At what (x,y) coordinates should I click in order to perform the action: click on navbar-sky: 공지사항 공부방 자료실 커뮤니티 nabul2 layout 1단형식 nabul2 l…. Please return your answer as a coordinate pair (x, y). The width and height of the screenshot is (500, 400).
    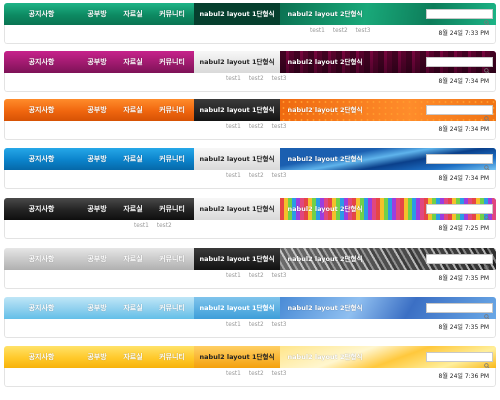
    Looking at the image, I should click on (250, 317).